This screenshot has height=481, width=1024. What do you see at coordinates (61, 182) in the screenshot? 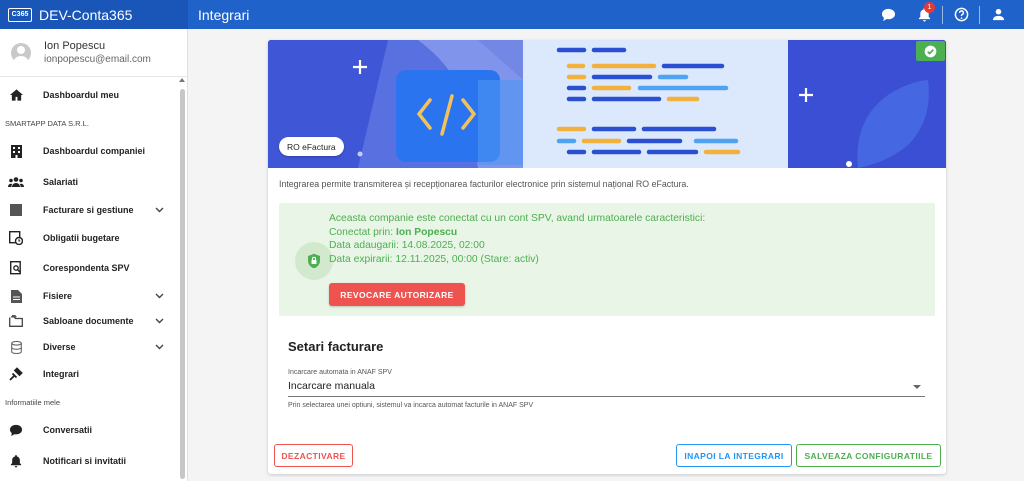
I see `sidebar-item-label: Salariati` at bounding box center [61, 182].